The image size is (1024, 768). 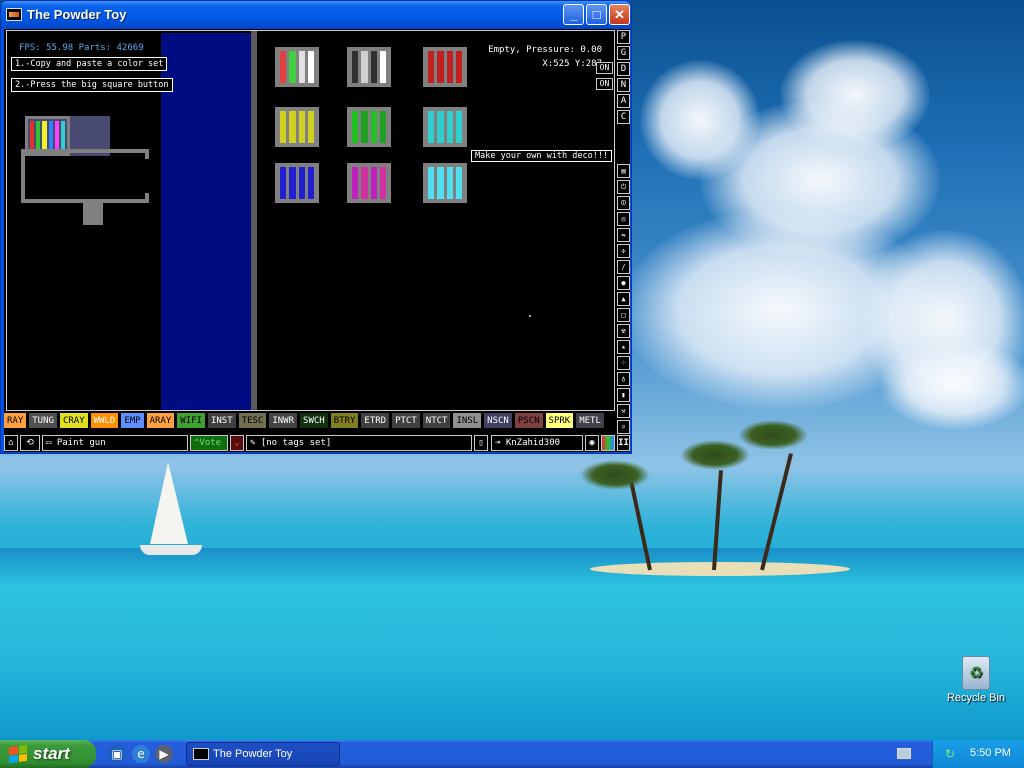 I want to click on wall-icon: □, so click(x=623, y=315).